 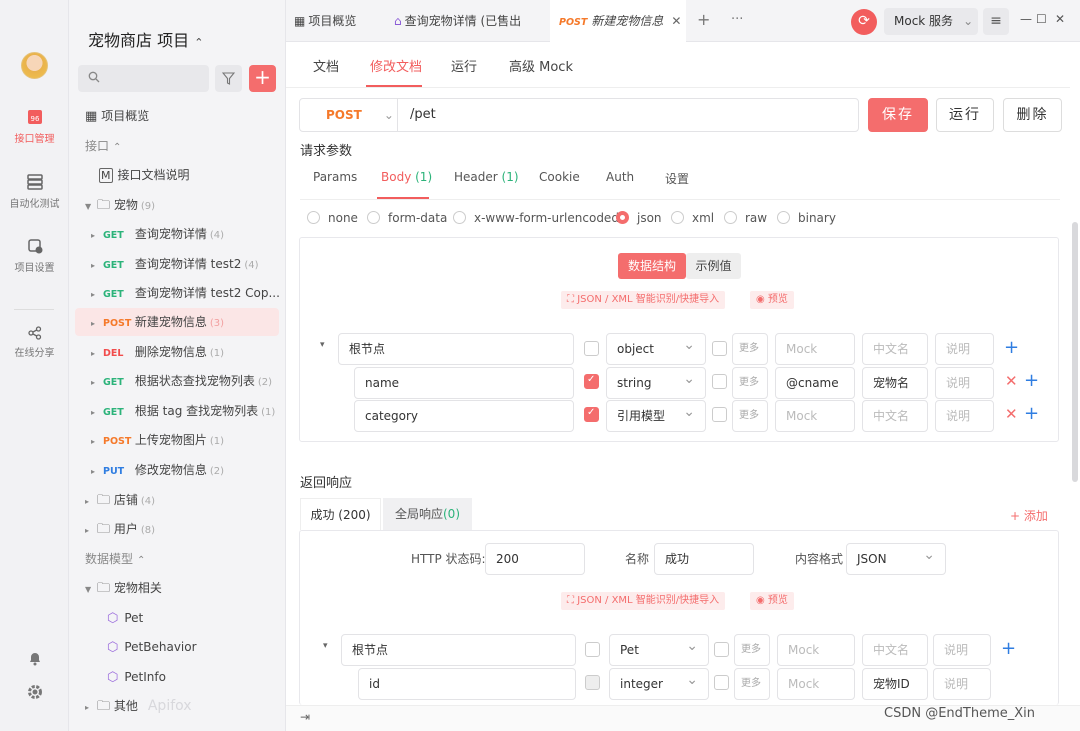 I want to click on section-api: 接口 ⌃, so click(x=193, y=146).